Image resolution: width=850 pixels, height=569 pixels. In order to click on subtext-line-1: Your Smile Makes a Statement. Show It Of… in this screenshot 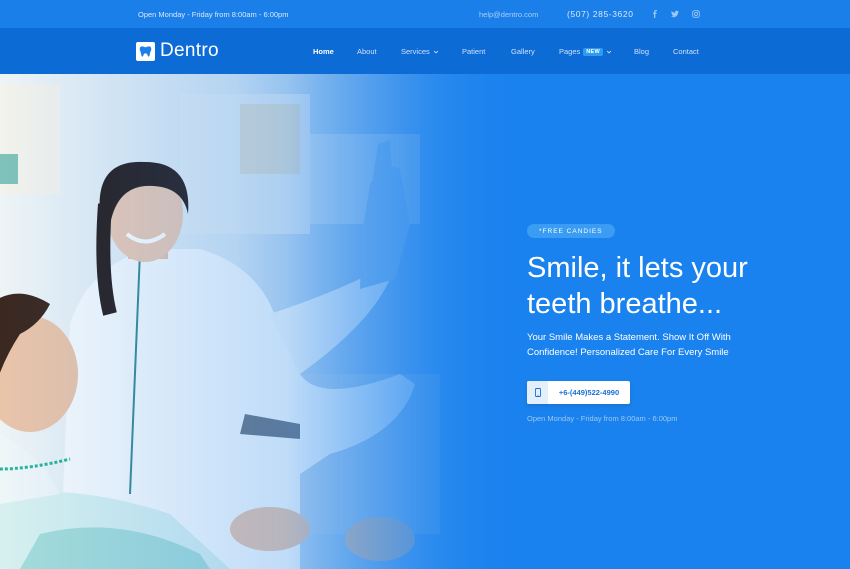, I will do `click(629, 337)`.